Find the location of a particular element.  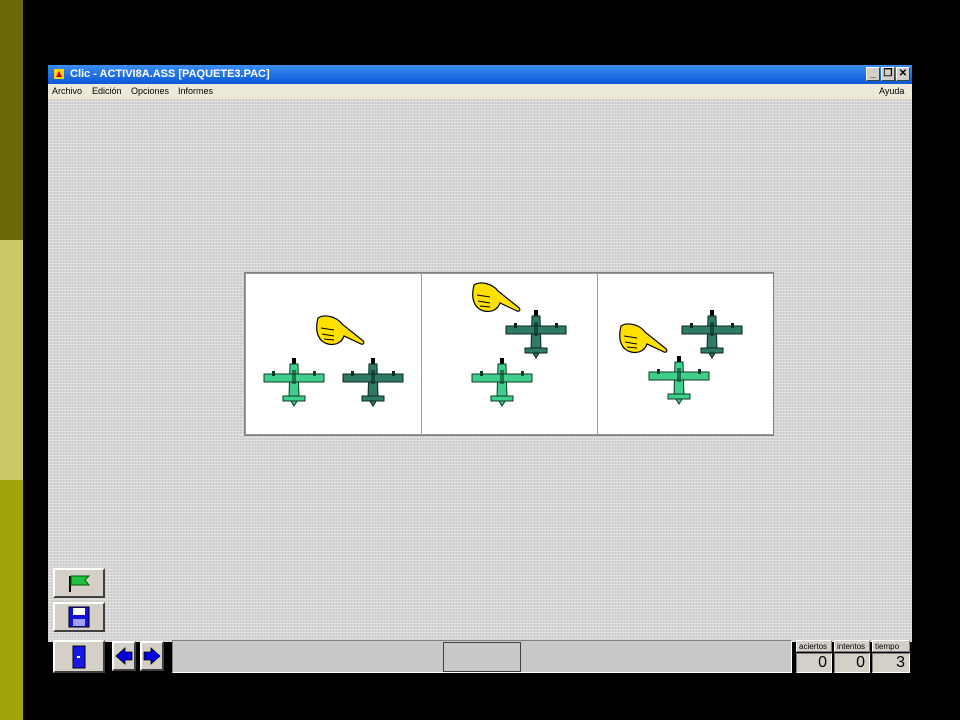

minimize-button: _ is located at coordinates (873, 74).